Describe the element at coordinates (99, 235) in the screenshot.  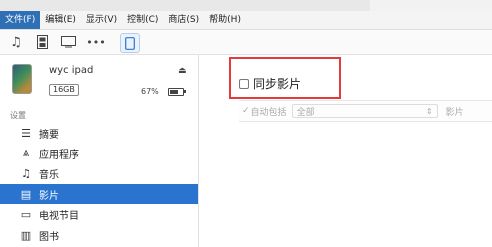
I see `sidebar-item-books: ▥ 图书` at that location.